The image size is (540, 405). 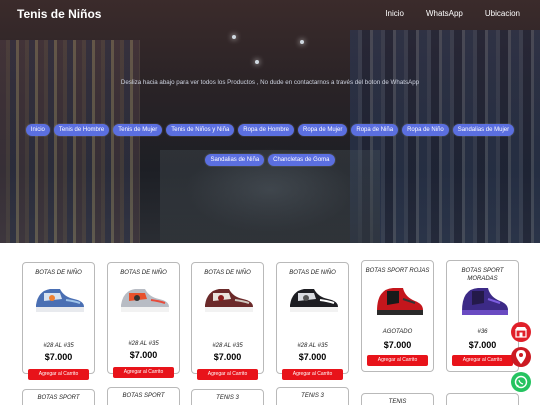 What do you see at coordinates (81, 130) in the screenshot?
I see `category-pill: Tenis de Hombre` at bounding box center [81, 130].